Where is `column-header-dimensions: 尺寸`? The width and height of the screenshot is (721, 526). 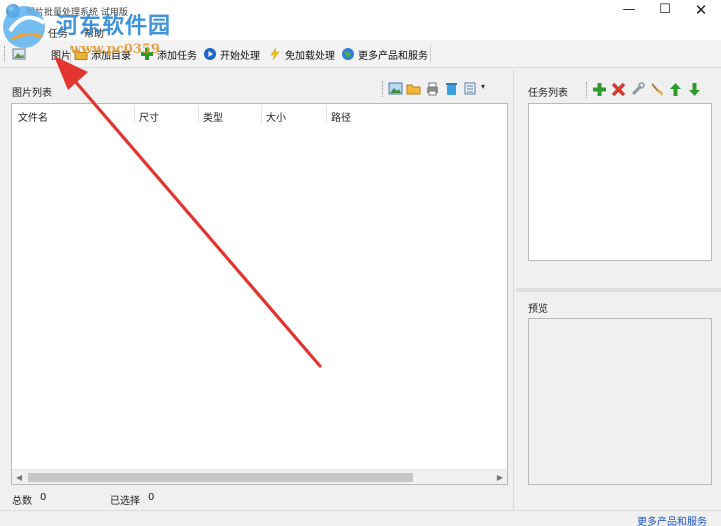 column-header-dimensions: 尺寸 is located at coordinates (149, 116).